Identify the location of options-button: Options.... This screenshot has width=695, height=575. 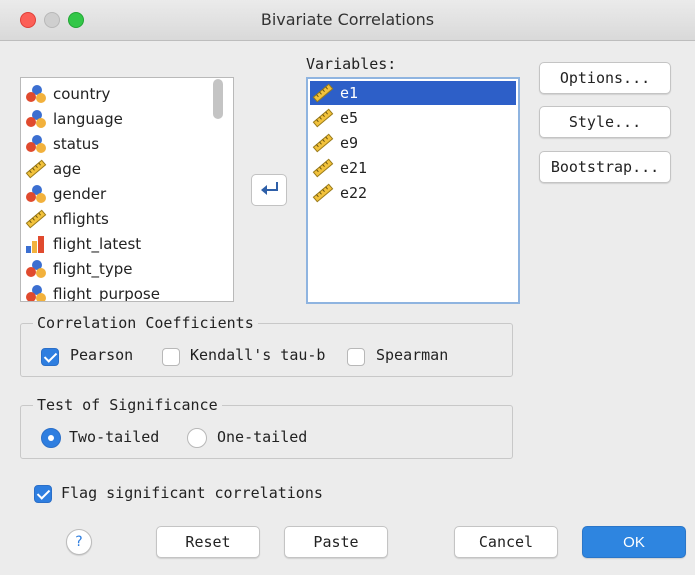
(605, 78).